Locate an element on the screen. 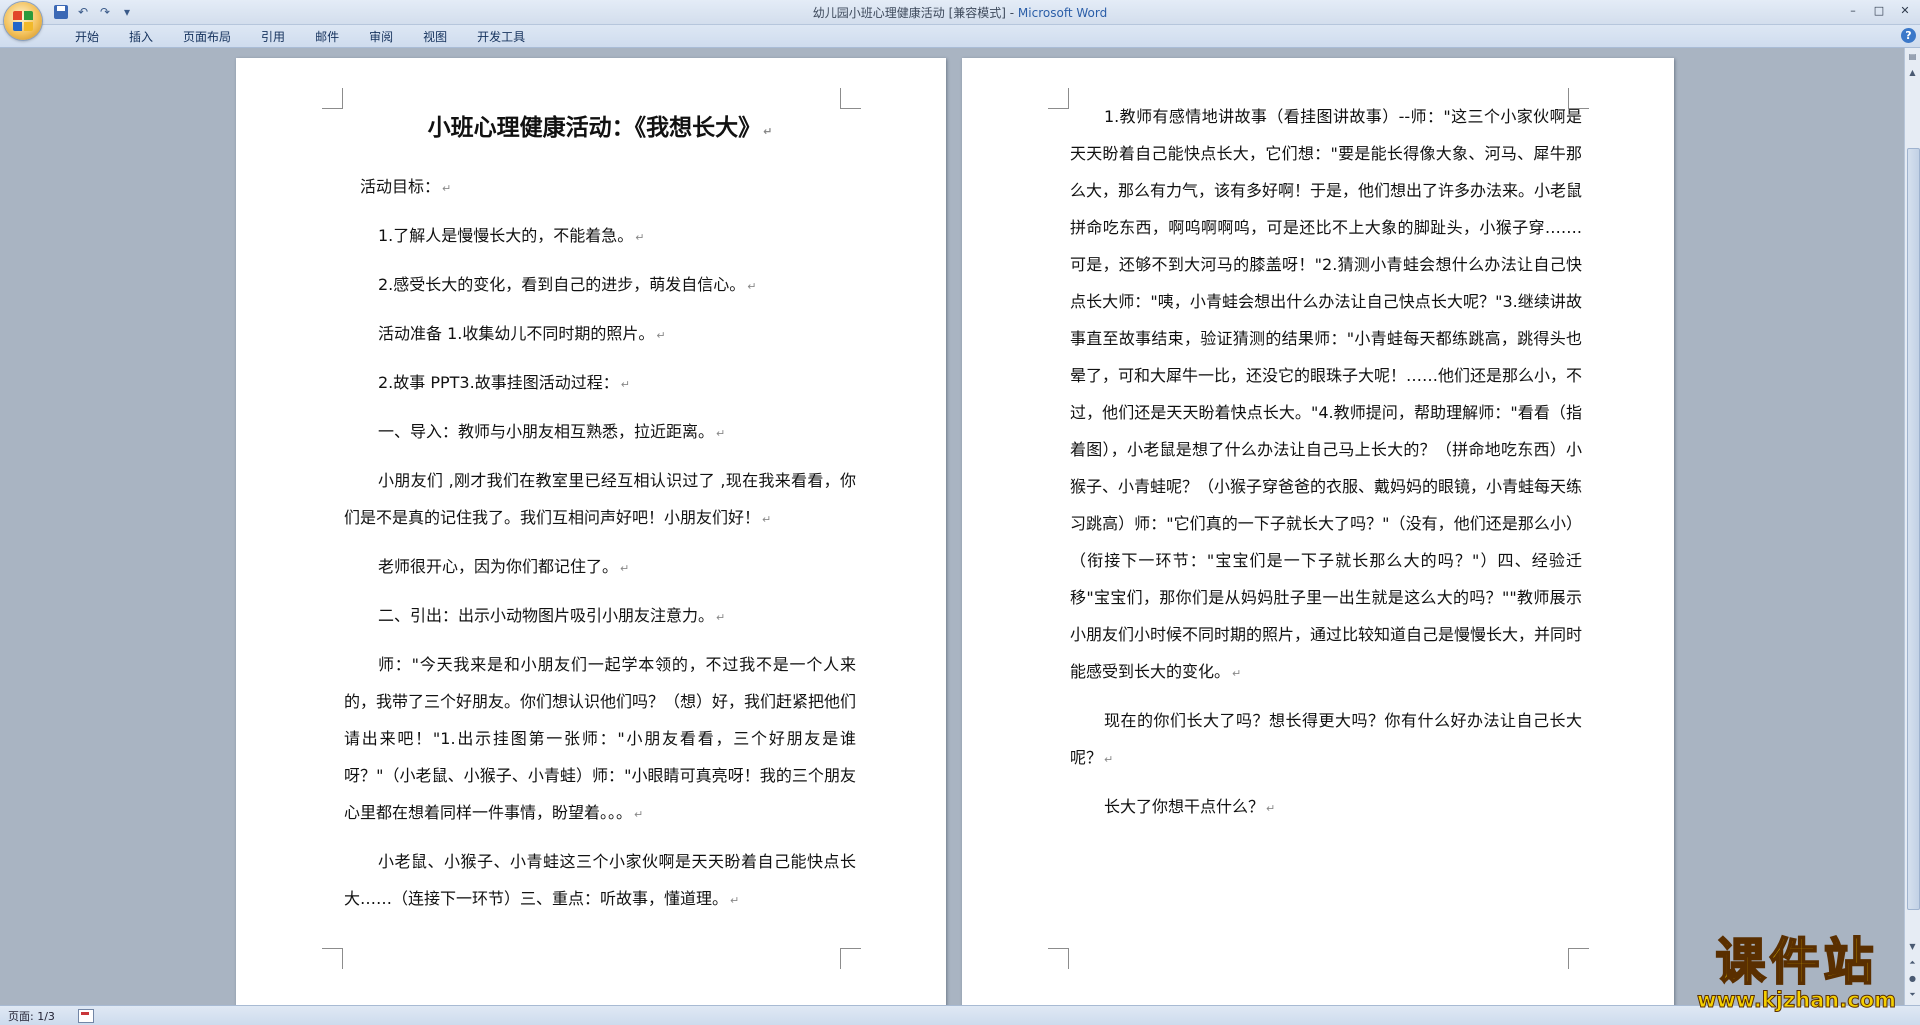 The image size is (1920, 1025). maximize-button: □ is located at coordinates (1879, 11).